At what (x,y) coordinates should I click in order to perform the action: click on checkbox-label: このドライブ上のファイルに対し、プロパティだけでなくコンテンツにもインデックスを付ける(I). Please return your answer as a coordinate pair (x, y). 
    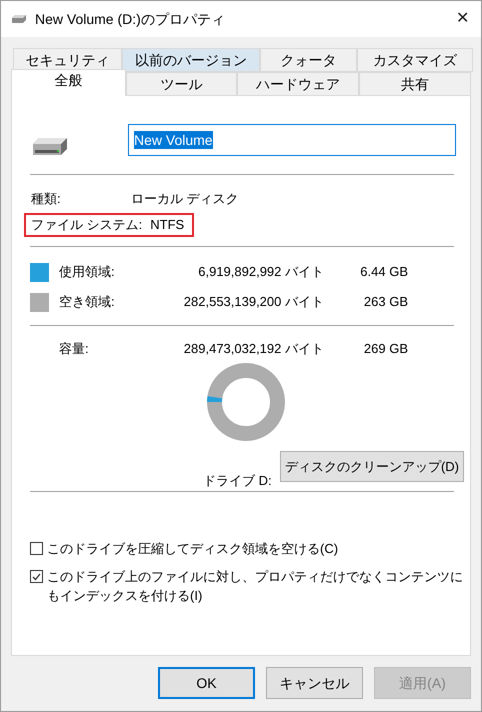
    Looking at the image, I should click on (256, 586).